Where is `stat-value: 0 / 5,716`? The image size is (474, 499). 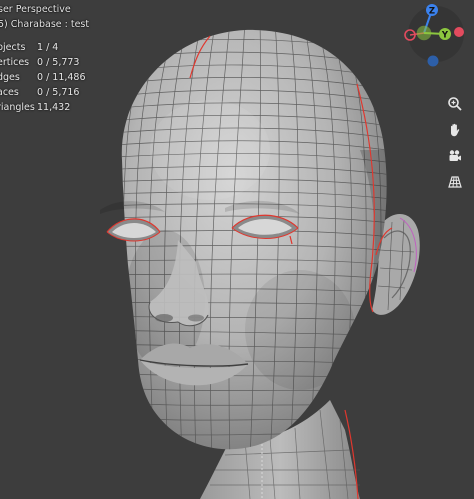 stat-value: 0 / 5,716 is located at coordinates (58, 92).